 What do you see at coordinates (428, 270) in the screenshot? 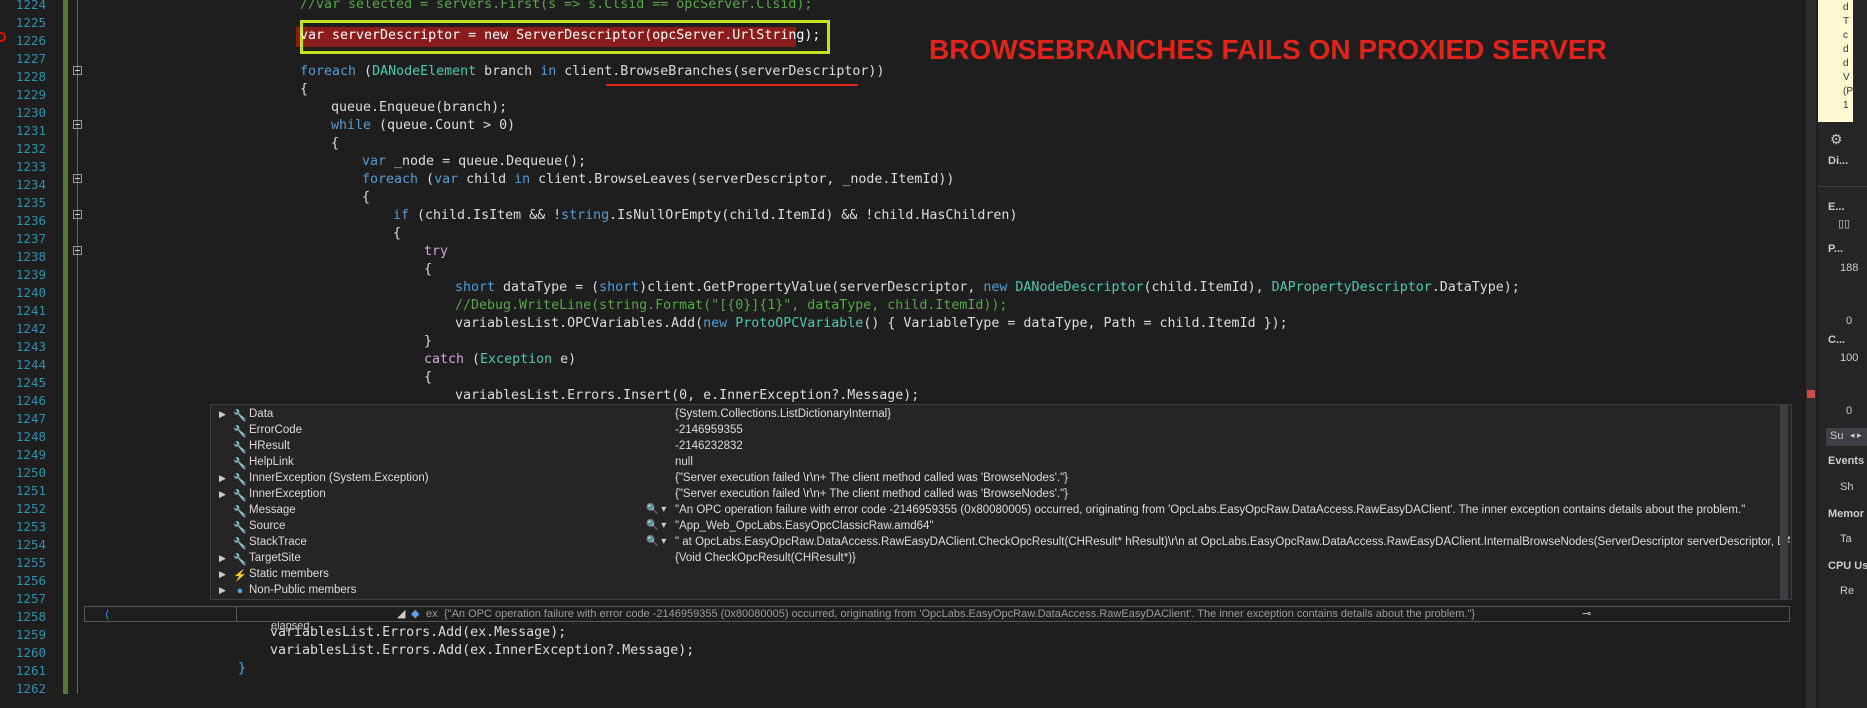
I see `code-line-1239: {` at bounding box center [428, 270].